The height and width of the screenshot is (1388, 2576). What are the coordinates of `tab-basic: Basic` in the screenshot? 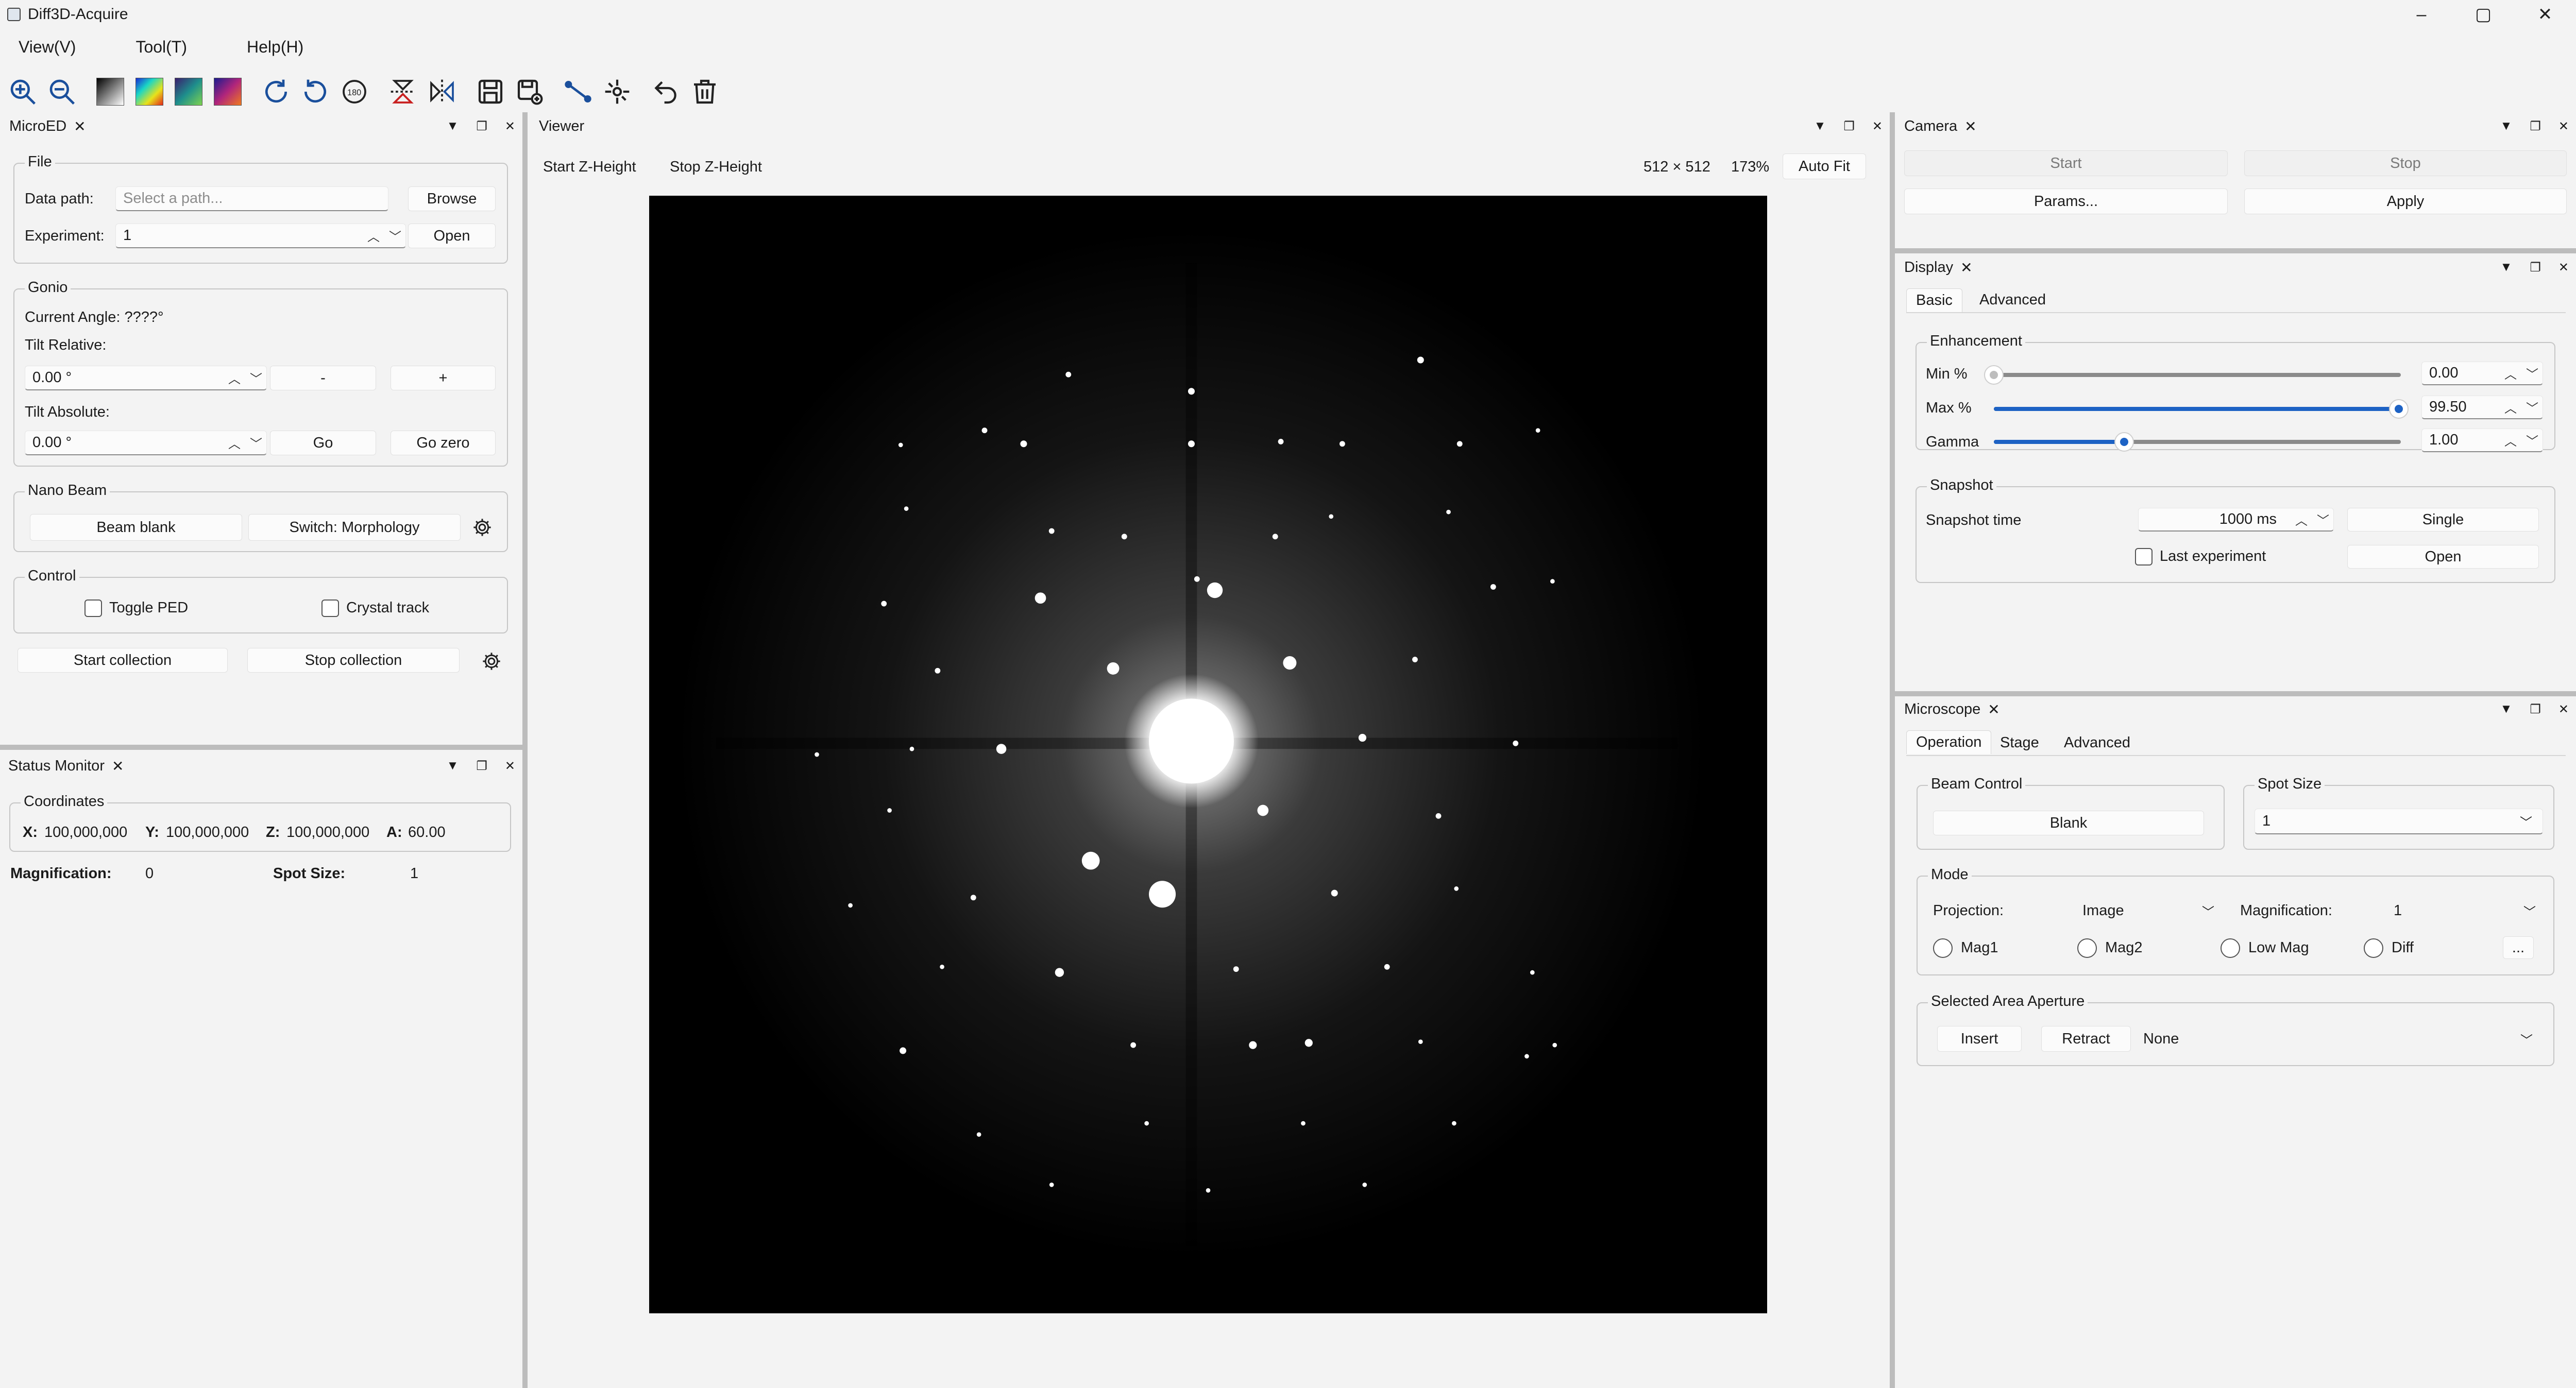 It's located at (1934, 300).